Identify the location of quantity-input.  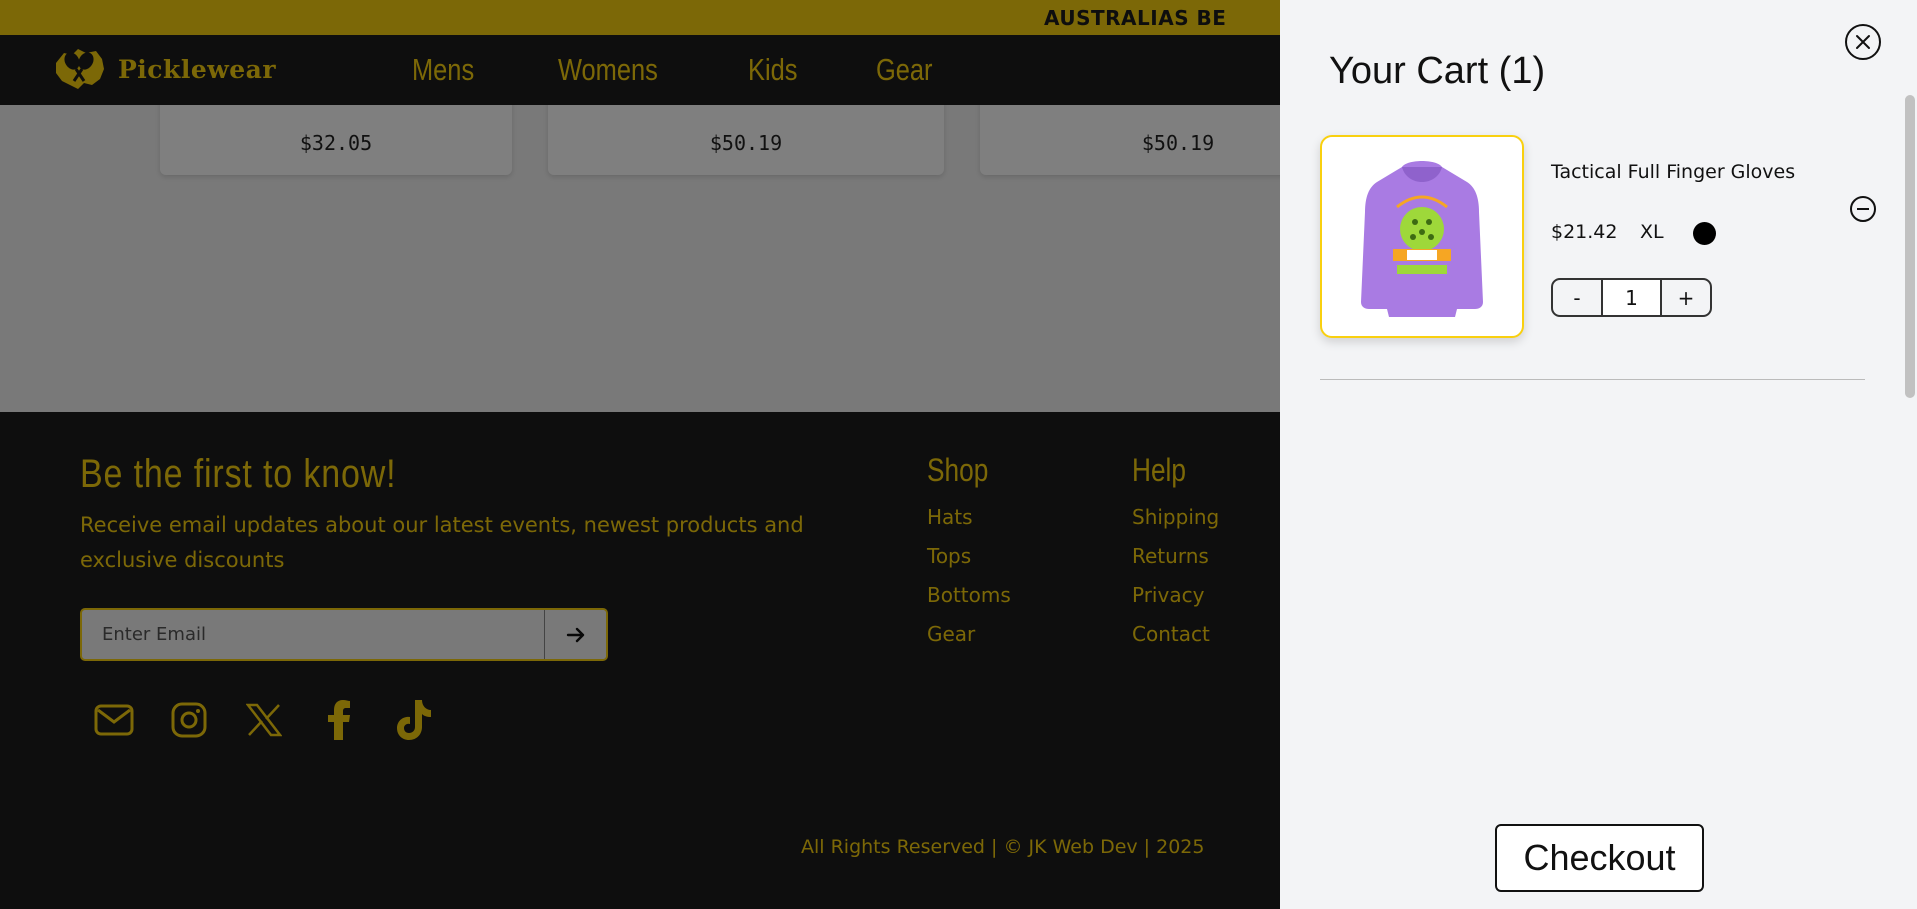
(1631, 297).